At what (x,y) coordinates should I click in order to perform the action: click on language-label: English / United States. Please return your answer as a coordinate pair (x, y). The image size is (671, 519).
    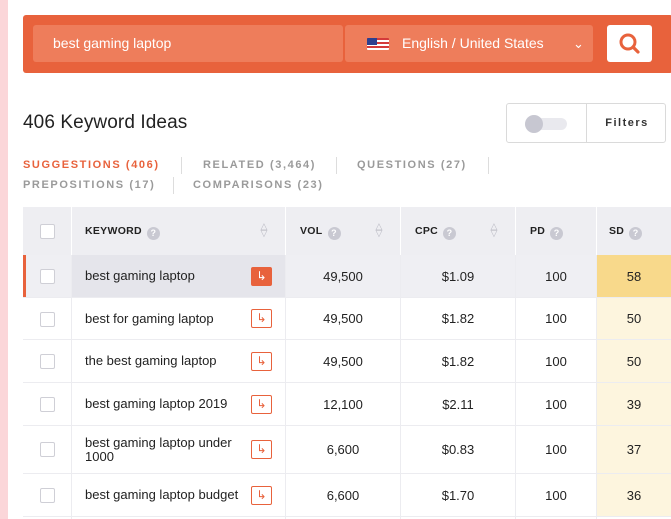
    Looking at the image, I should click on (473, 43).